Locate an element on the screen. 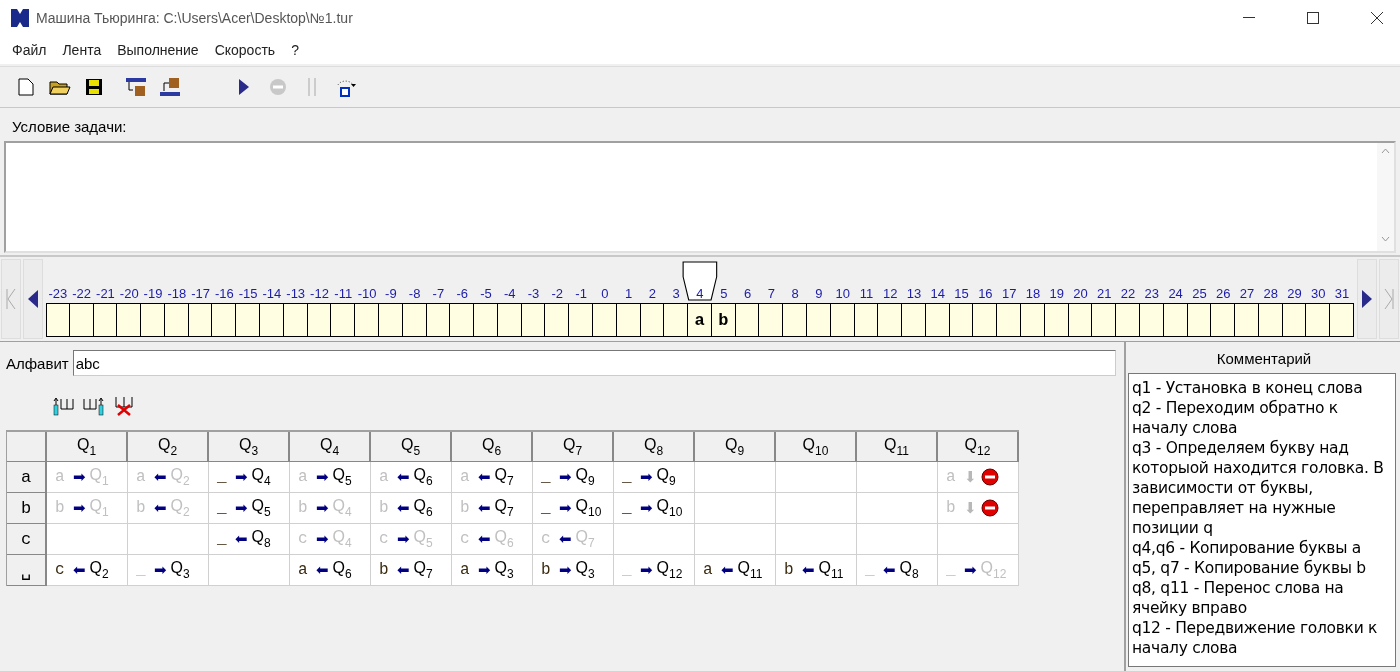 This screenshot has width=1400, height=671. rule-cell: a ⬅ Q$_{11}$ is located at coordinates (735, 570).